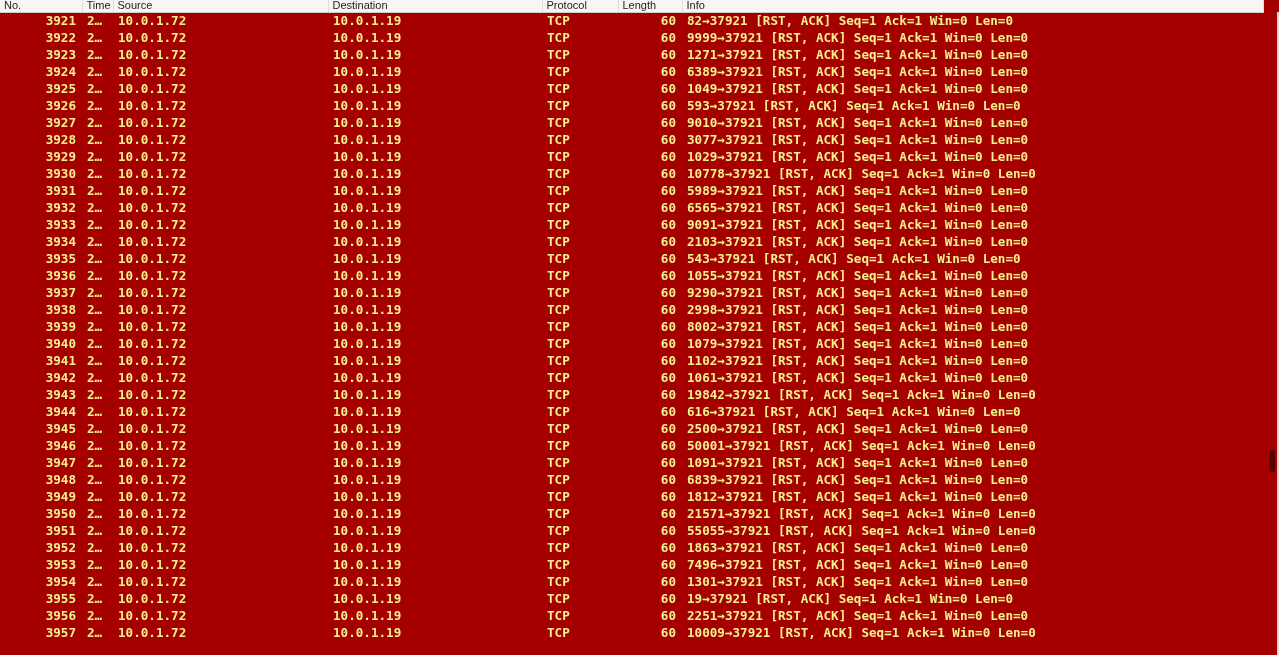 This screenshot has width=1279, height=655. What do you see at coordinates (41, 6) in the screenshot?
I see `column-header: No.` at bounding box center [41, 6].